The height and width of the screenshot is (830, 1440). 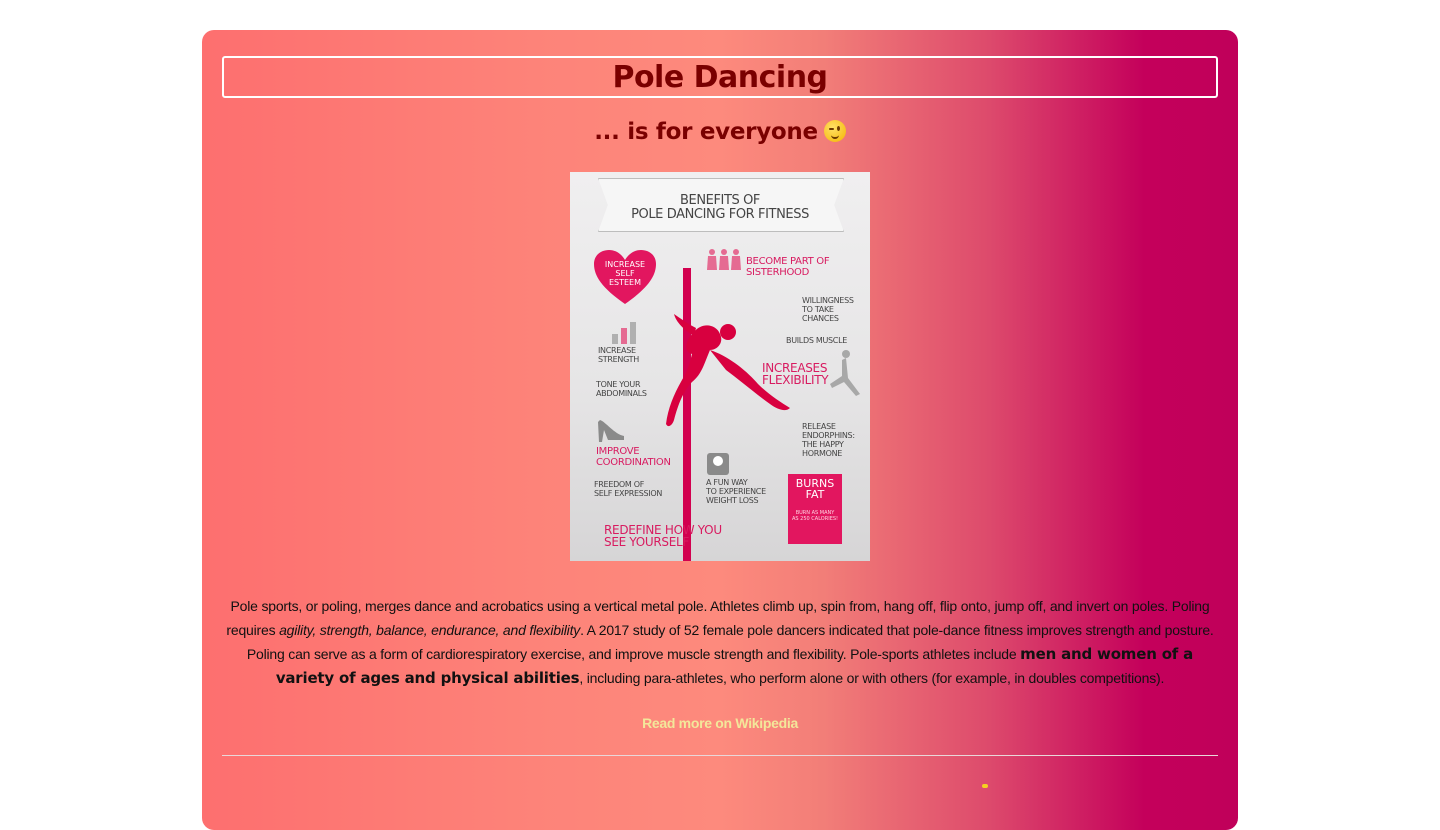 I want to click on divider, so click(x=720, y=755).